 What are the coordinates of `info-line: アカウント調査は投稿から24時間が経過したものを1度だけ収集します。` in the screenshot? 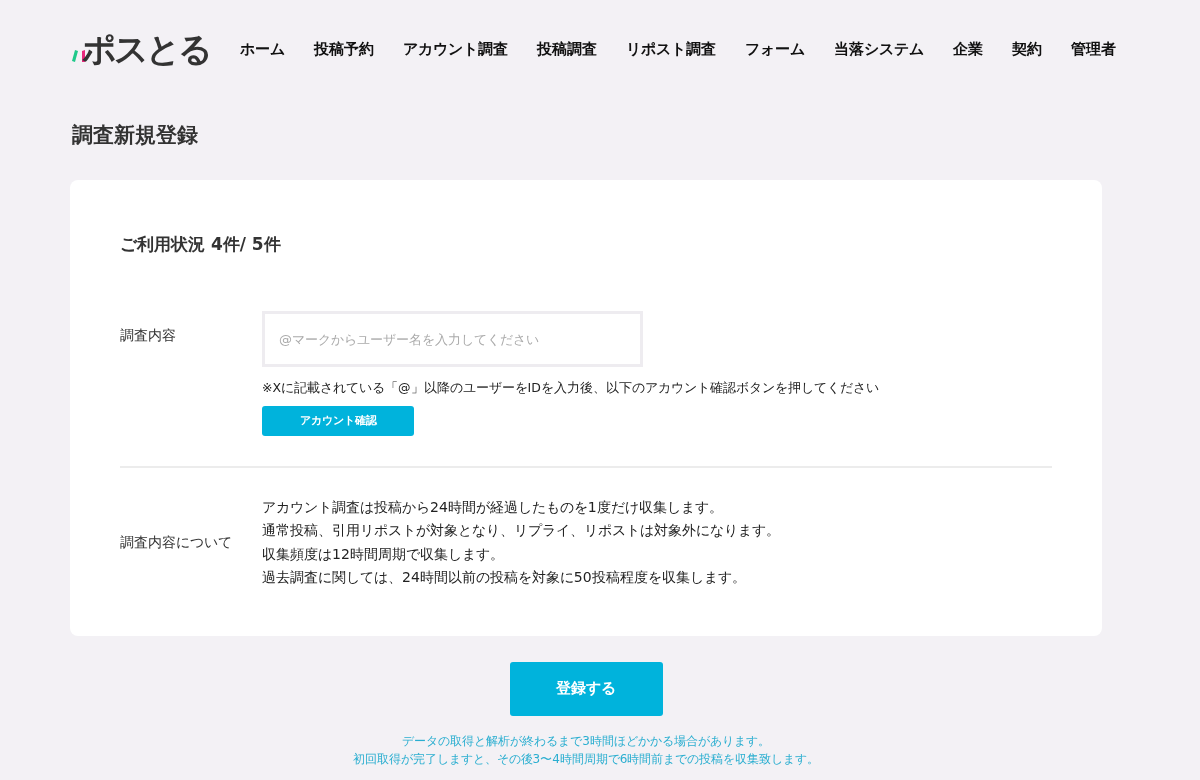 It's located at (493, 507).